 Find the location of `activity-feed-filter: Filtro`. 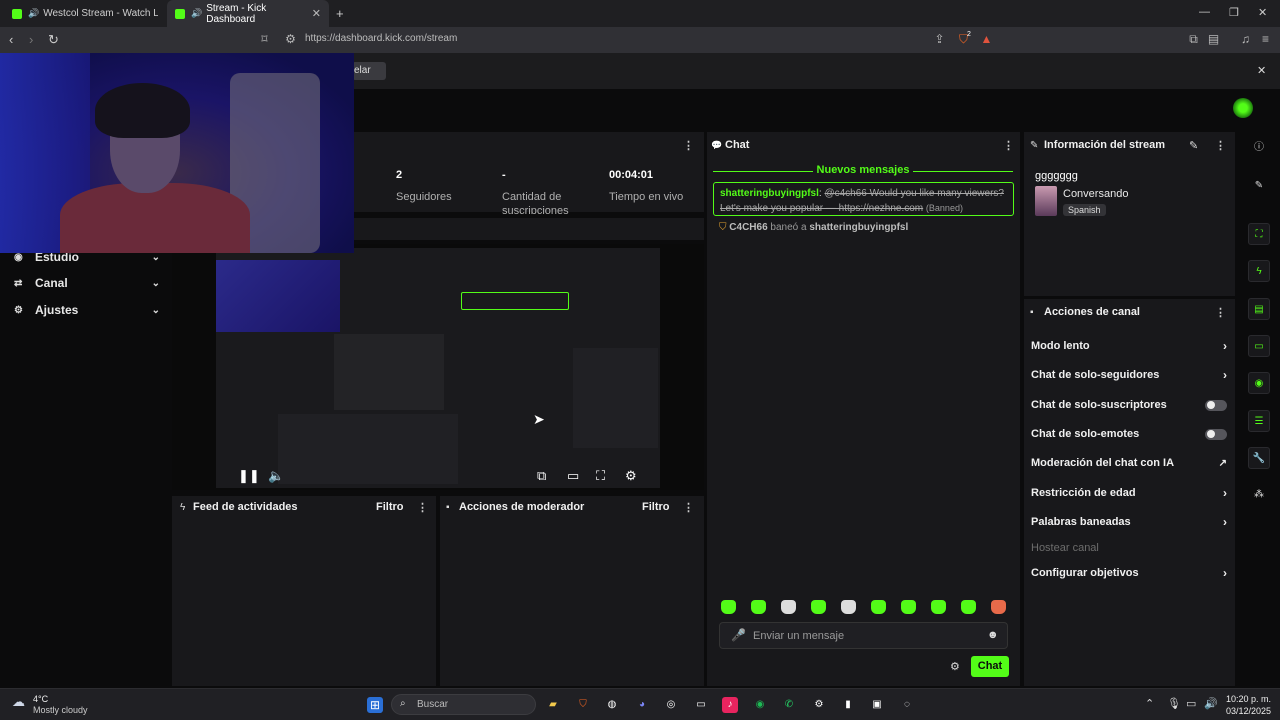

activity-feed-filter: Filtro is located at coordinates (390, 507).